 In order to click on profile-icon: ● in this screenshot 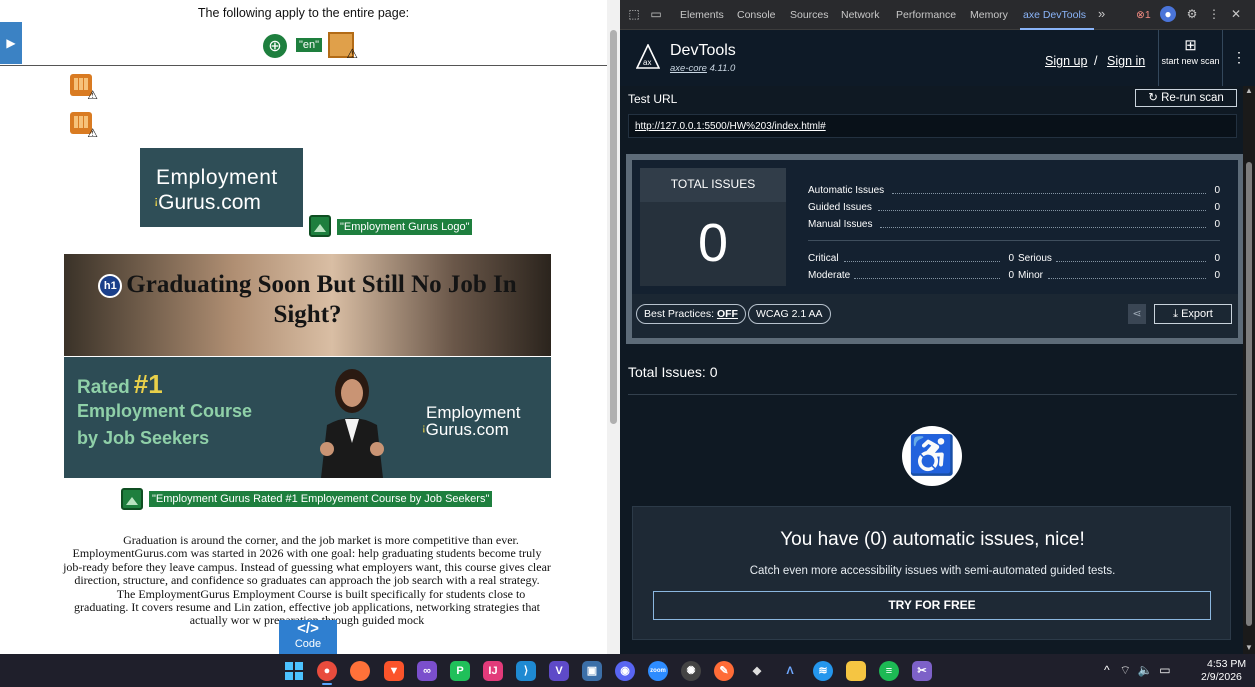, I will do `click(1168, 14)`.